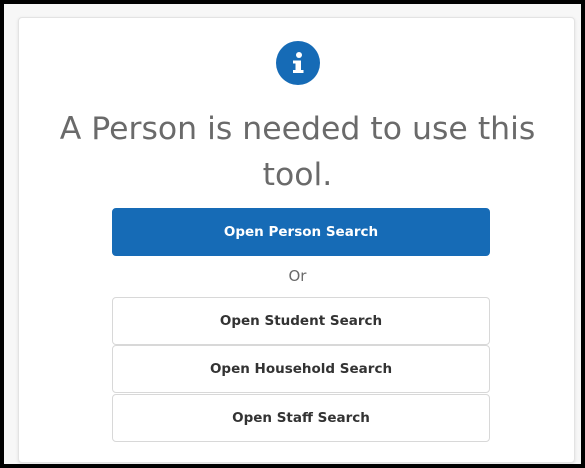 This screenshot has height=468, width=585. I want to click on open-staff-search-button: Open Staff Search, so click(301, 418).